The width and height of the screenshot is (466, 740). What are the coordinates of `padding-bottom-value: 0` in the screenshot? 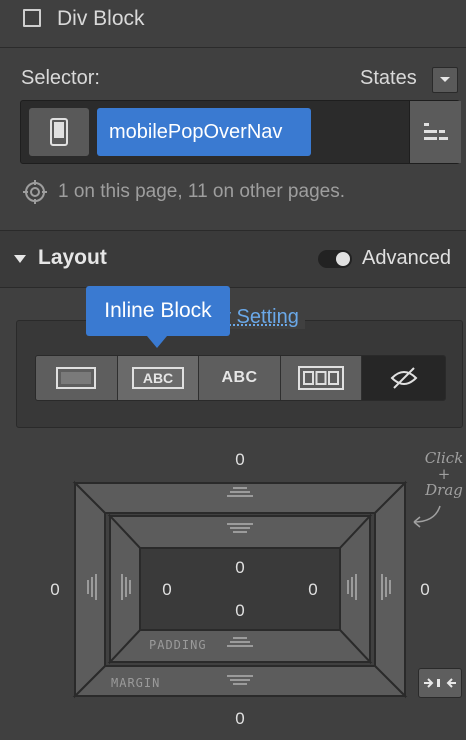 It's located at (240, 611).